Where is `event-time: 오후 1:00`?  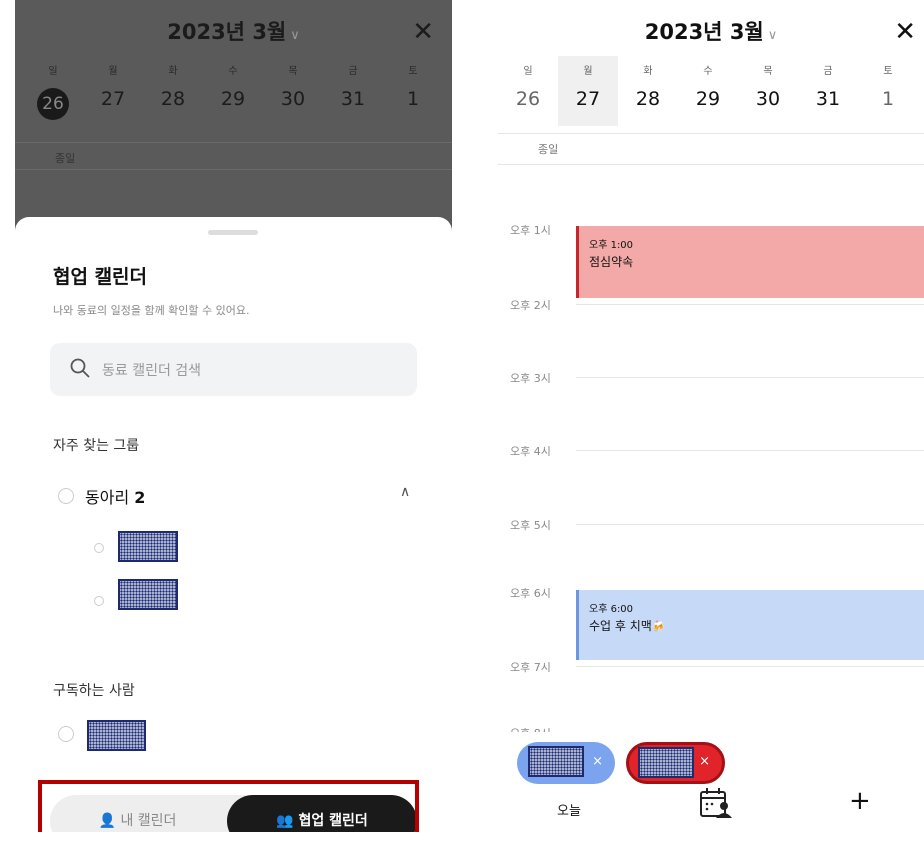
event-time: 오후 1:00 is located at coordinates (611, 245).